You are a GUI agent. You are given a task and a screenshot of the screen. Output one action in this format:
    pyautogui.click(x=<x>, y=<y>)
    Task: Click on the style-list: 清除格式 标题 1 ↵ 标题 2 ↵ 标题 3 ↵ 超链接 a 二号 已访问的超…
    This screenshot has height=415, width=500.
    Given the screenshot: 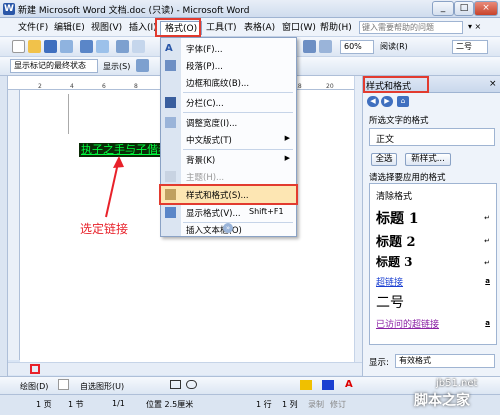 What is the action you would take?
    pyautogui.click(x=433, y=264)
    